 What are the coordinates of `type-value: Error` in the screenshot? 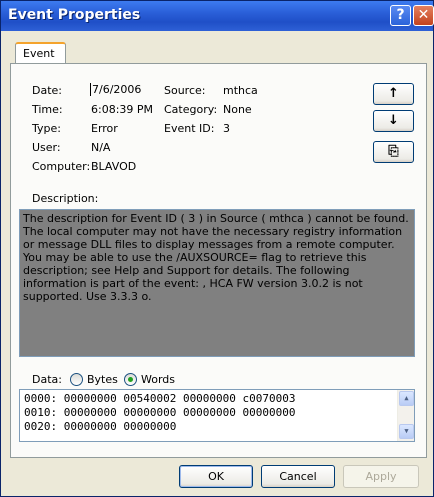 It's located at (104, 128).